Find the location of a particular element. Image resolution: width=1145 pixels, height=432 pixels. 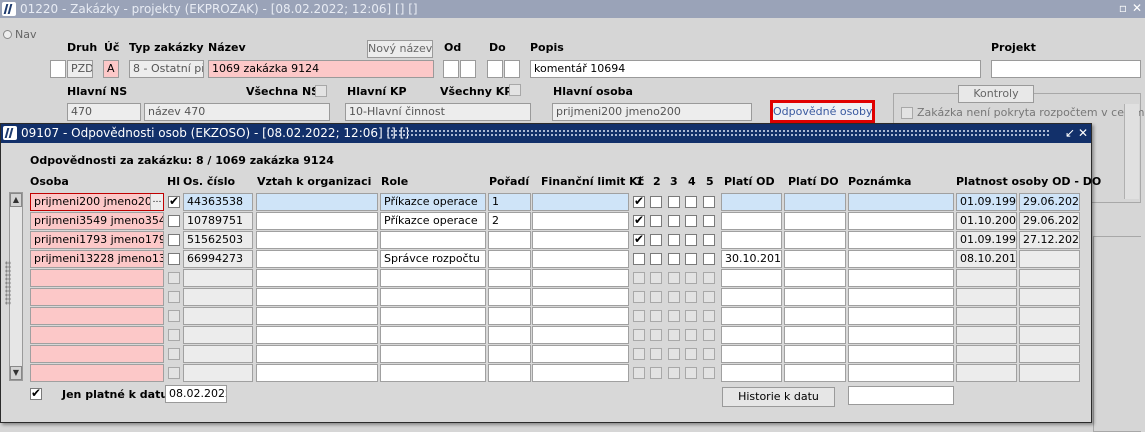

cell-os-cislo: 44363538 is located at coordinates (218, 202).